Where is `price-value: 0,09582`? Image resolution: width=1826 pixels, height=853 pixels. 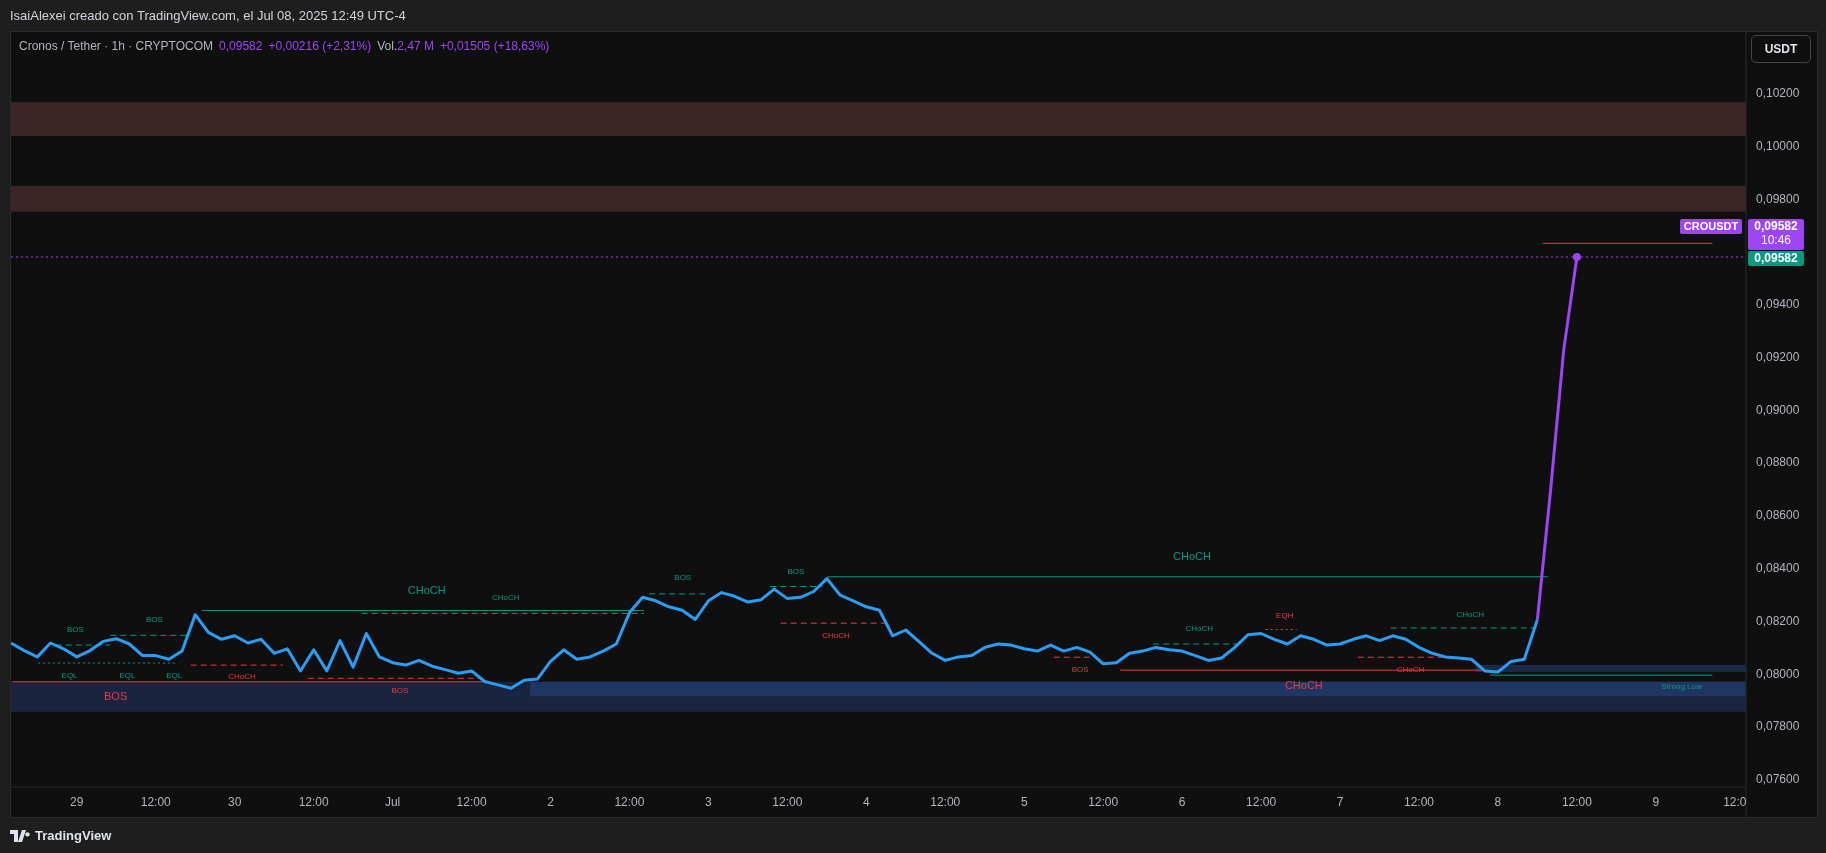 price-value: 0,09582 is located at coordinates (241, 46).